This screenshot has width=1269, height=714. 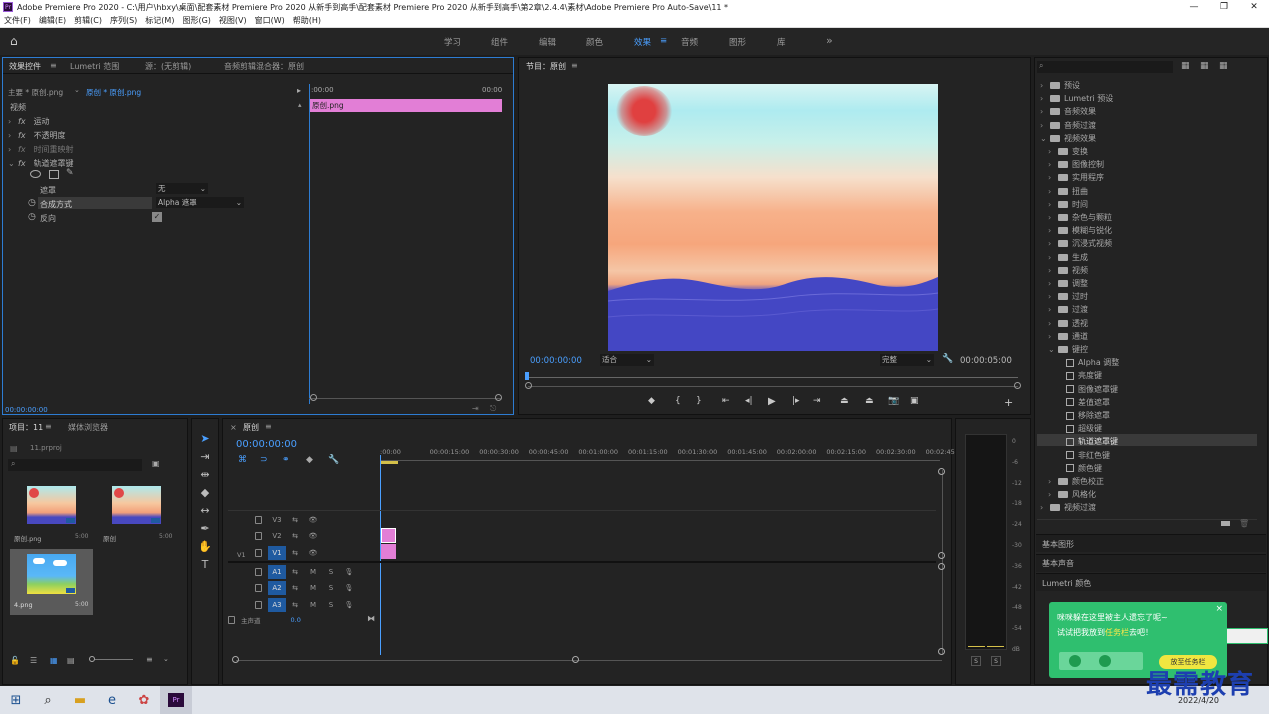 I want to click on effect-folder: › 过渡, so click(x=1068, y=309).